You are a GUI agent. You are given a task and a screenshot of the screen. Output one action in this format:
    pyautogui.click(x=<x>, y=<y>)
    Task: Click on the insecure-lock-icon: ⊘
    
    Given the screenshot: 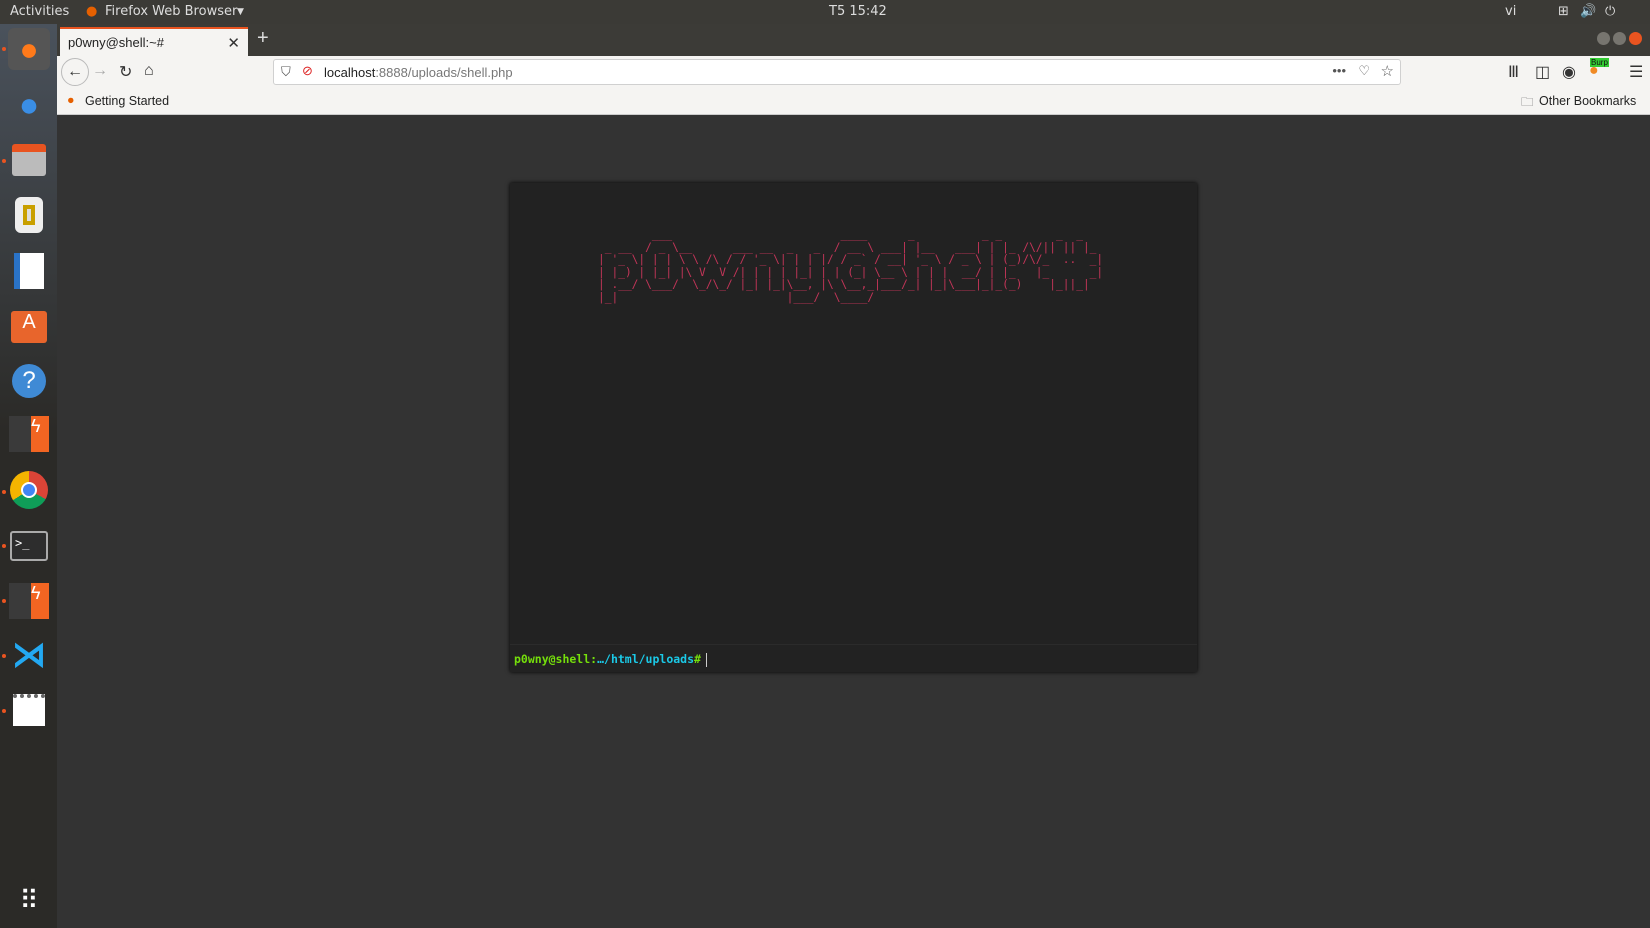 What is the action you would take?
    pyautogui.click(x=307, y=71)
    